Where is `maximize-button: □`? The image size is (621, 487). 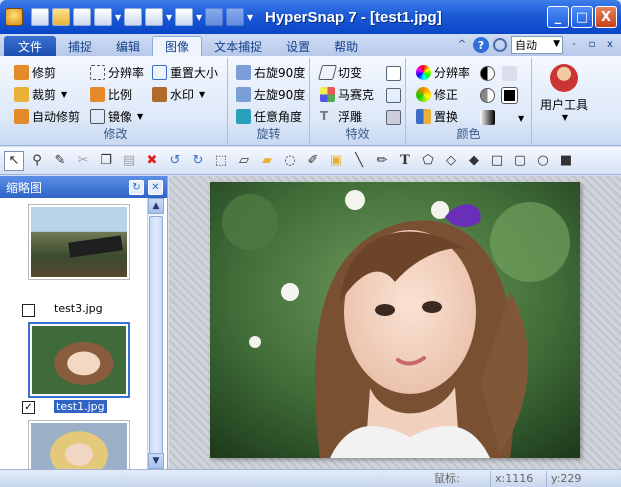 maximize-button: □ is located at coordinates (582, 17).